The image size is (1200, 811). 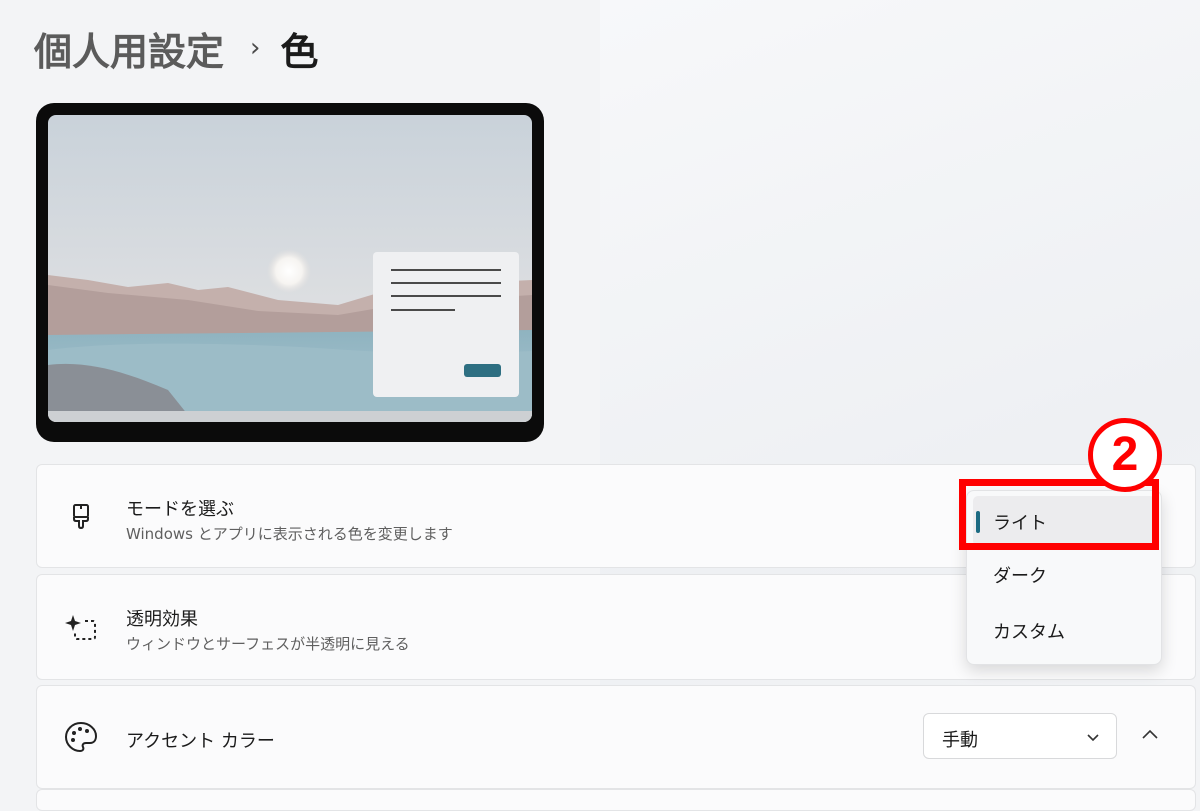 I want to click on next-setting-card, so click(x=616, y=800).